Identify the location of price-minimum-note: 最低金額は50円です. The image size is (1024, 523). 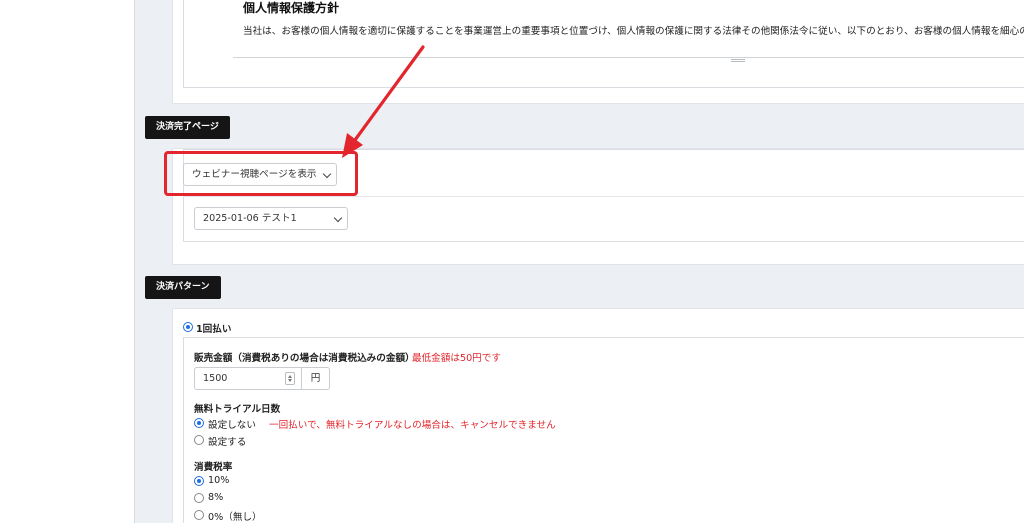
(456, 358).